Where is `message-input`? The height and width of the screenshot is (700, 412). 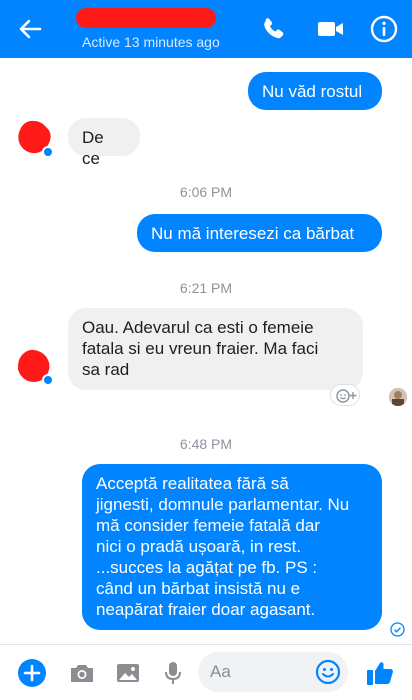 message-input is located at coordinates (260, 672).